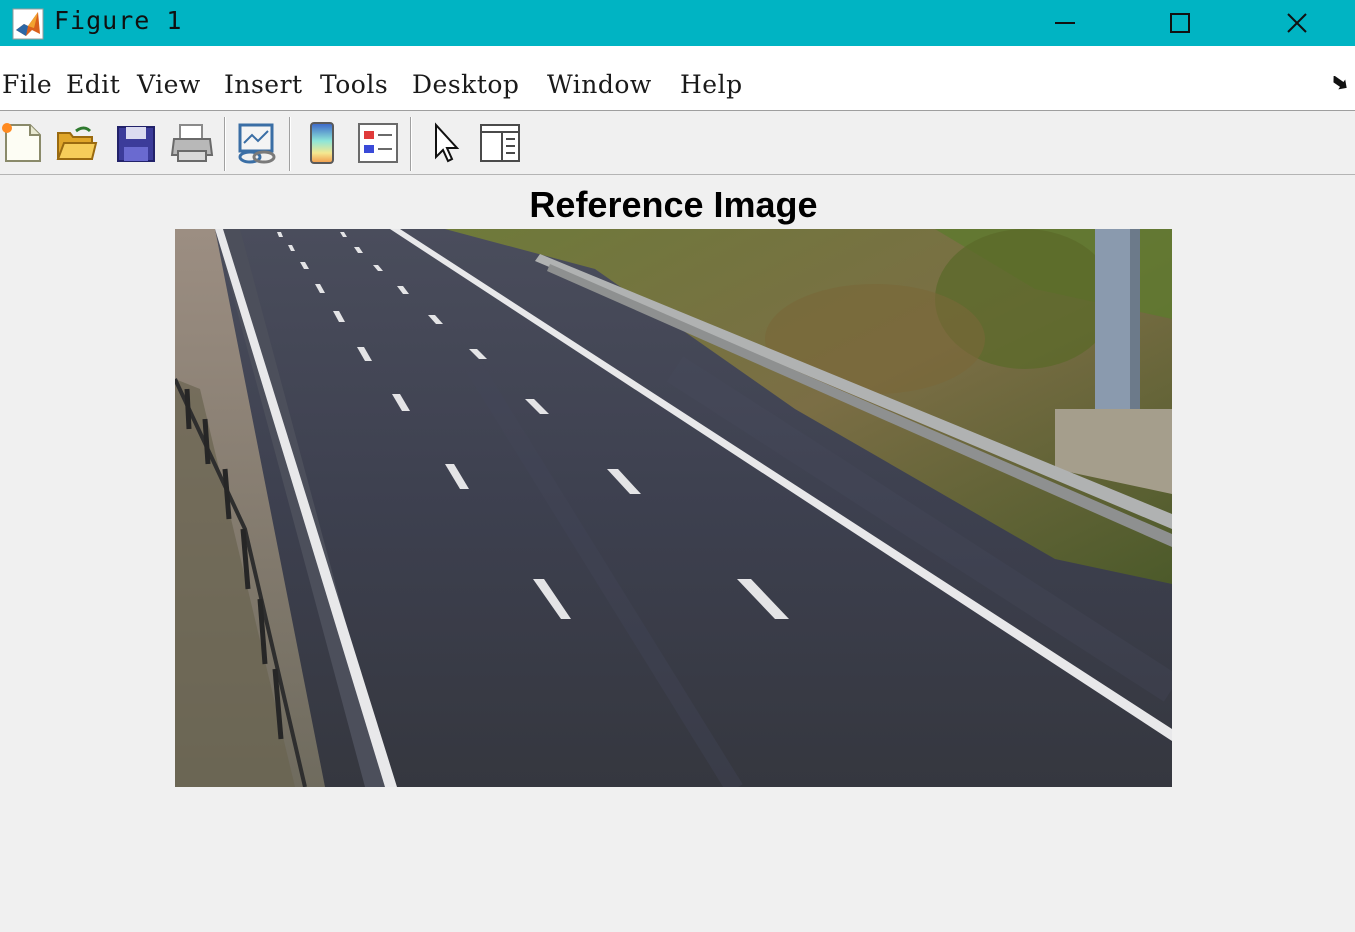  I want to click on property-inspector-button, so click(500, 143).